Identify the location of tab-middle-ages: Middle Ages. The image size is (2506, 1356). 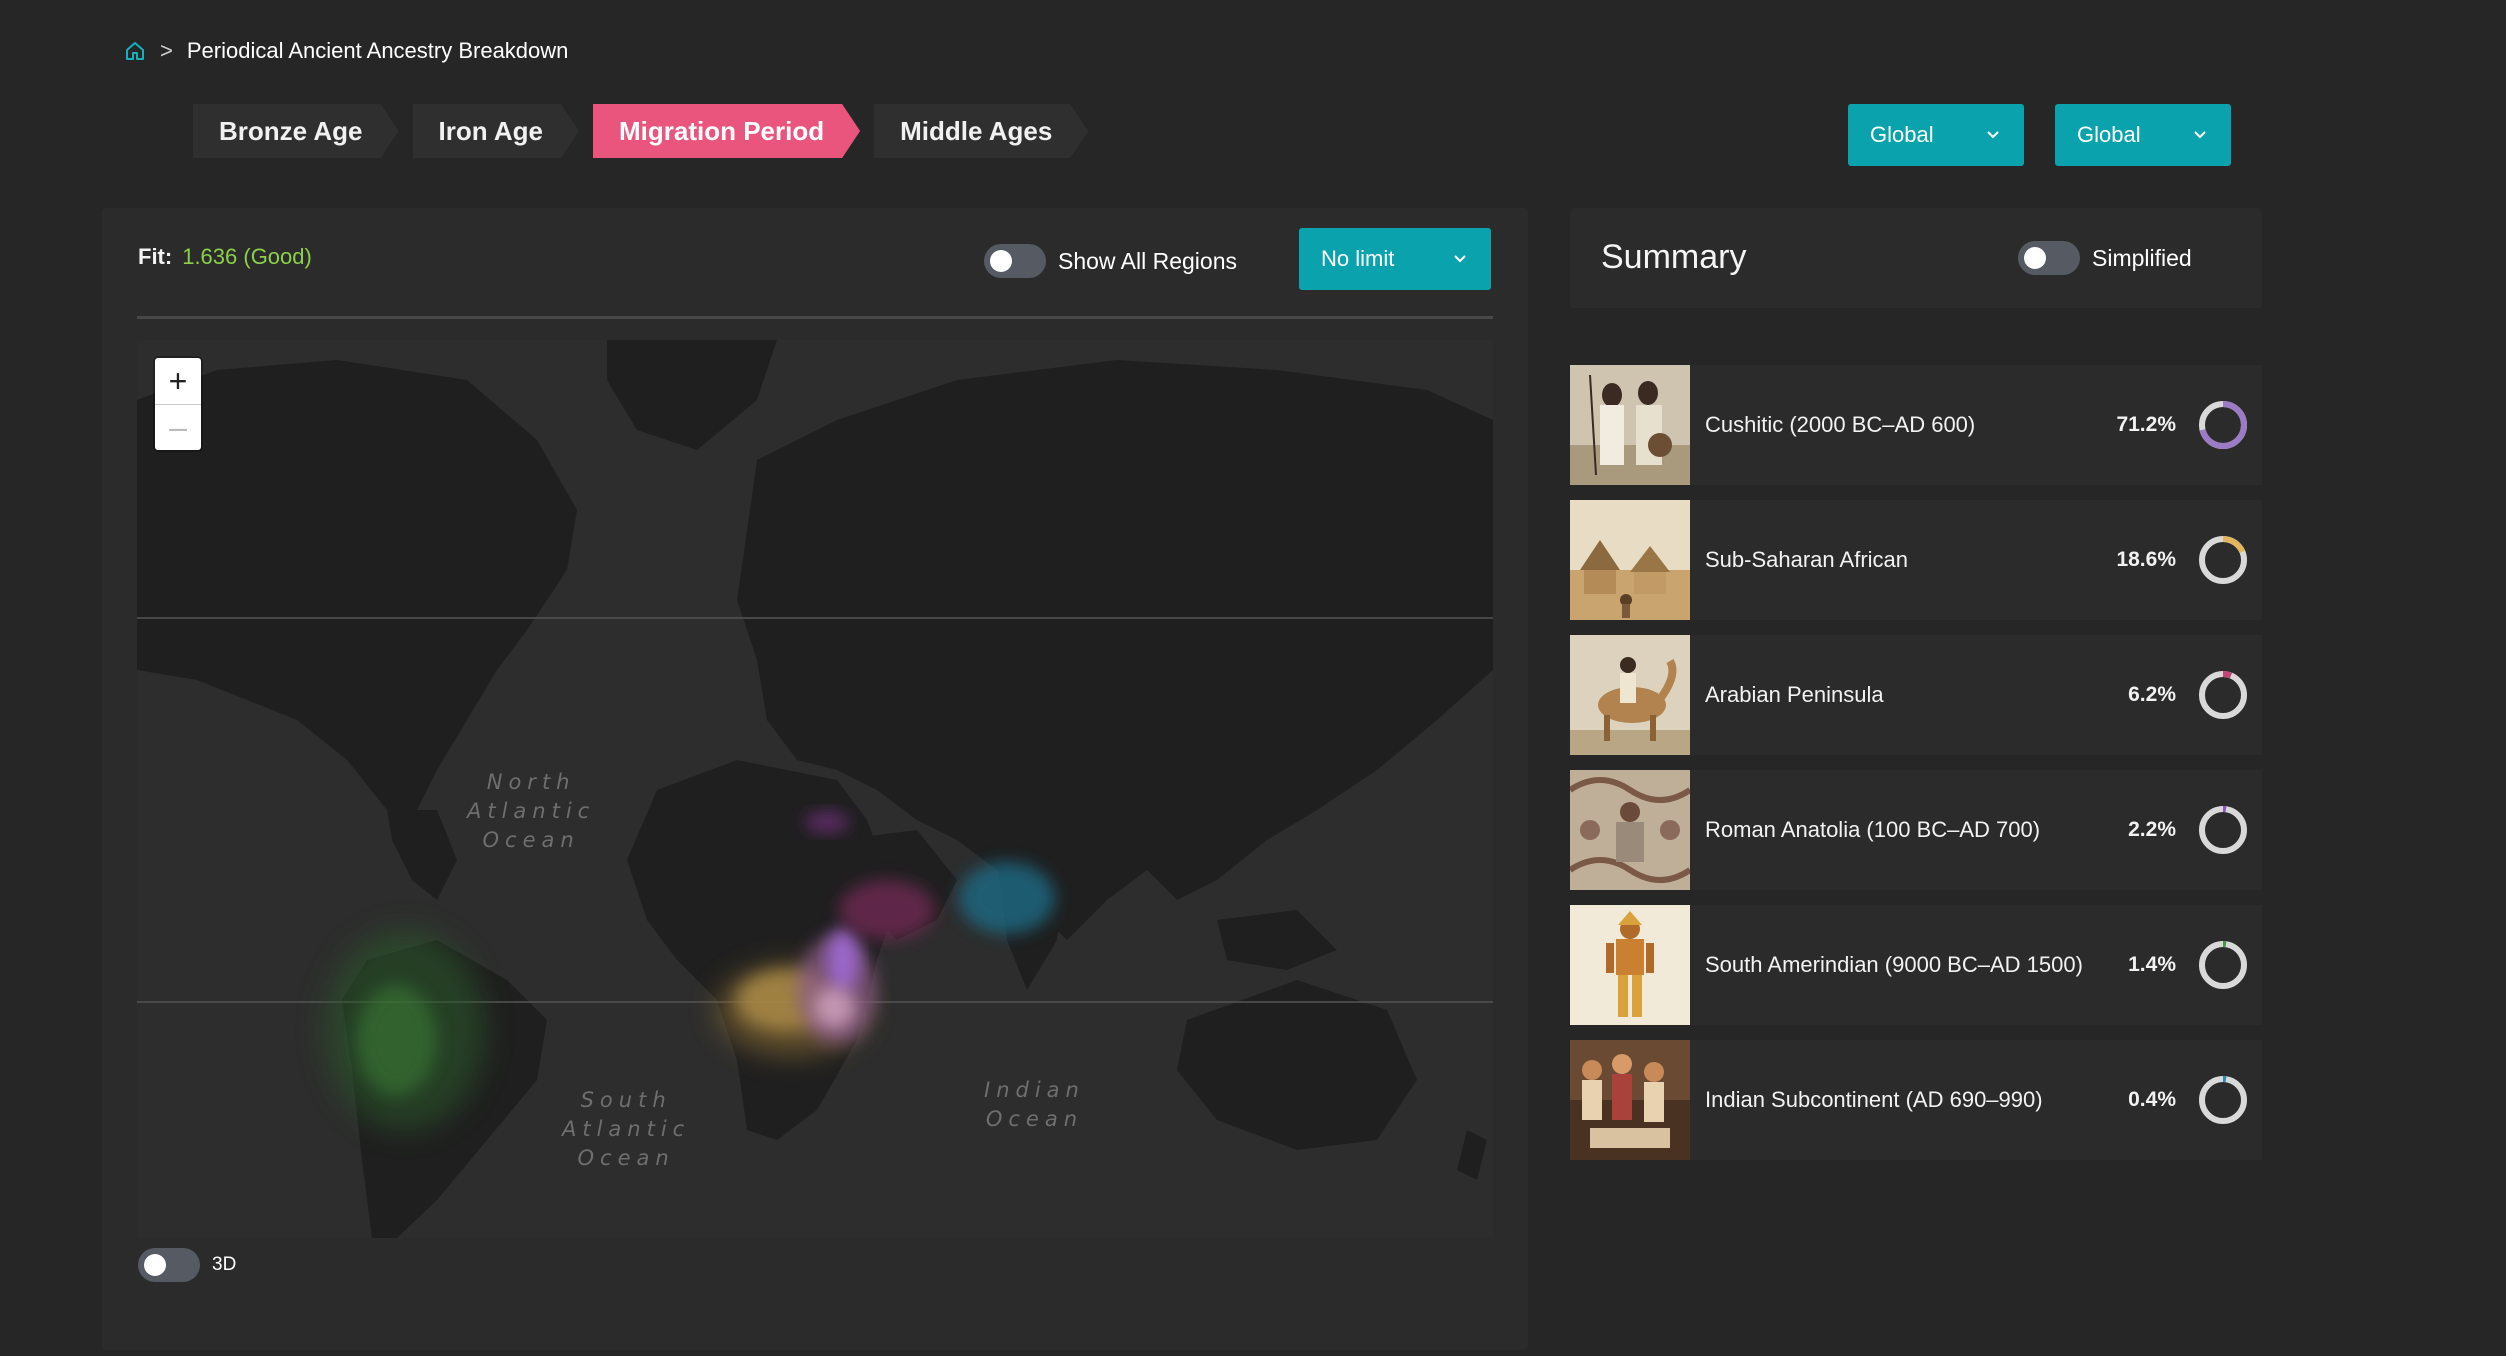
(981, 131).